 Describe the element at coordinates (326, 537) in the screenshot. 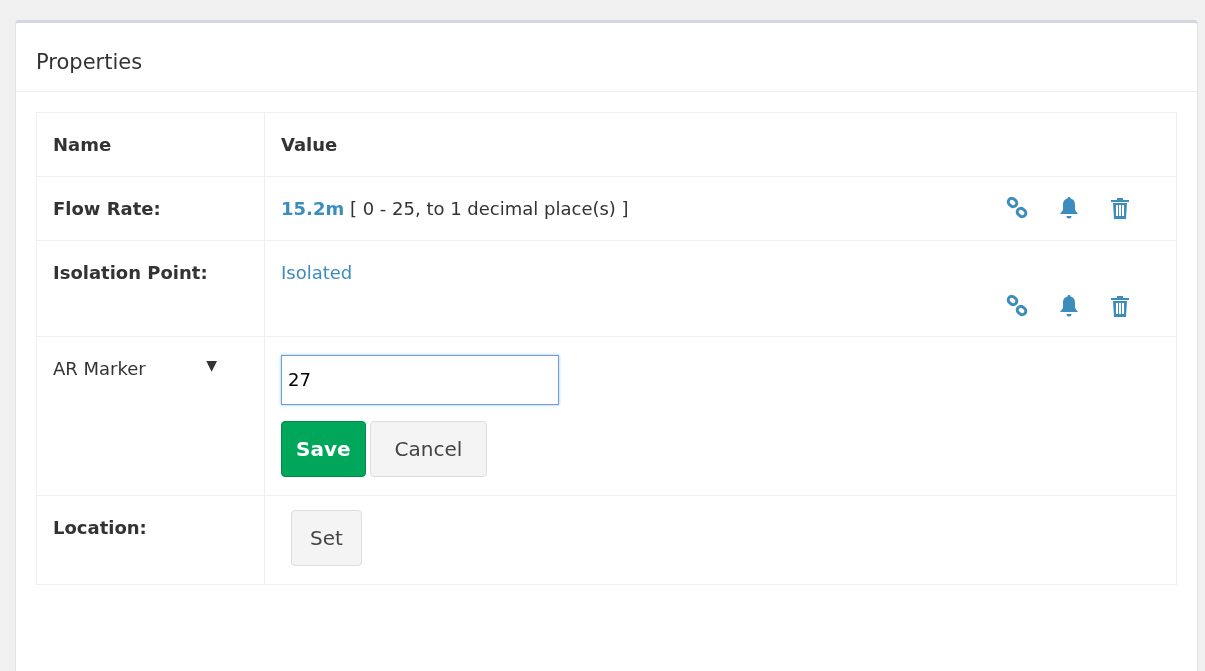

I see `set-button: Set` at that location.